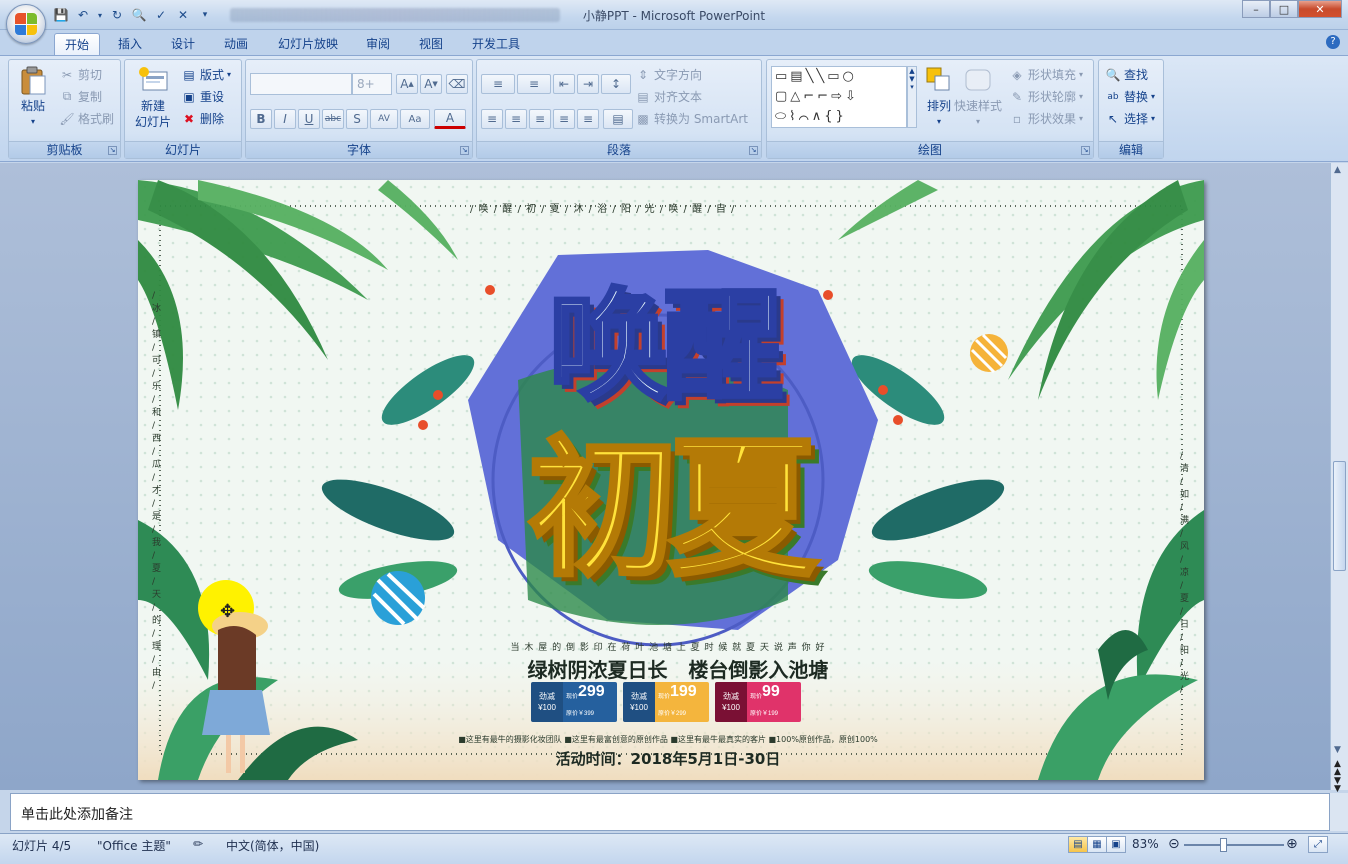 The image size is (1348, 864). What do you see at coordinates (206, 74) in the screenshot?
I see `layout-button: ▤ 版式 ▾` at bounding box center [206, 74].